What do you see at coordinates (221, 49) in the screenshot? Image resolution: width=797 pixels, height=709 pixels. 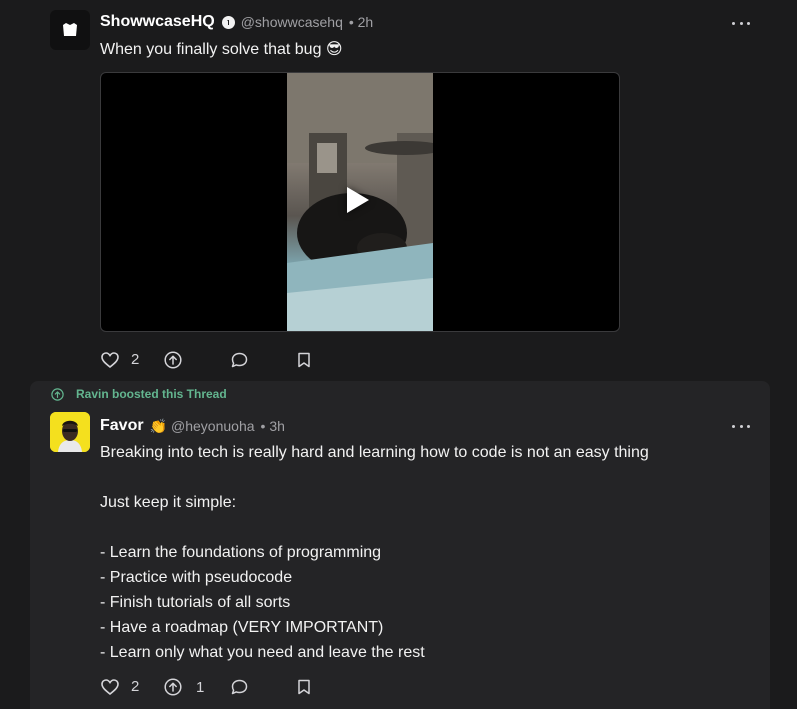 I see `post-text: When you finally solve that bug 😎` at bounding box center [221, 49].